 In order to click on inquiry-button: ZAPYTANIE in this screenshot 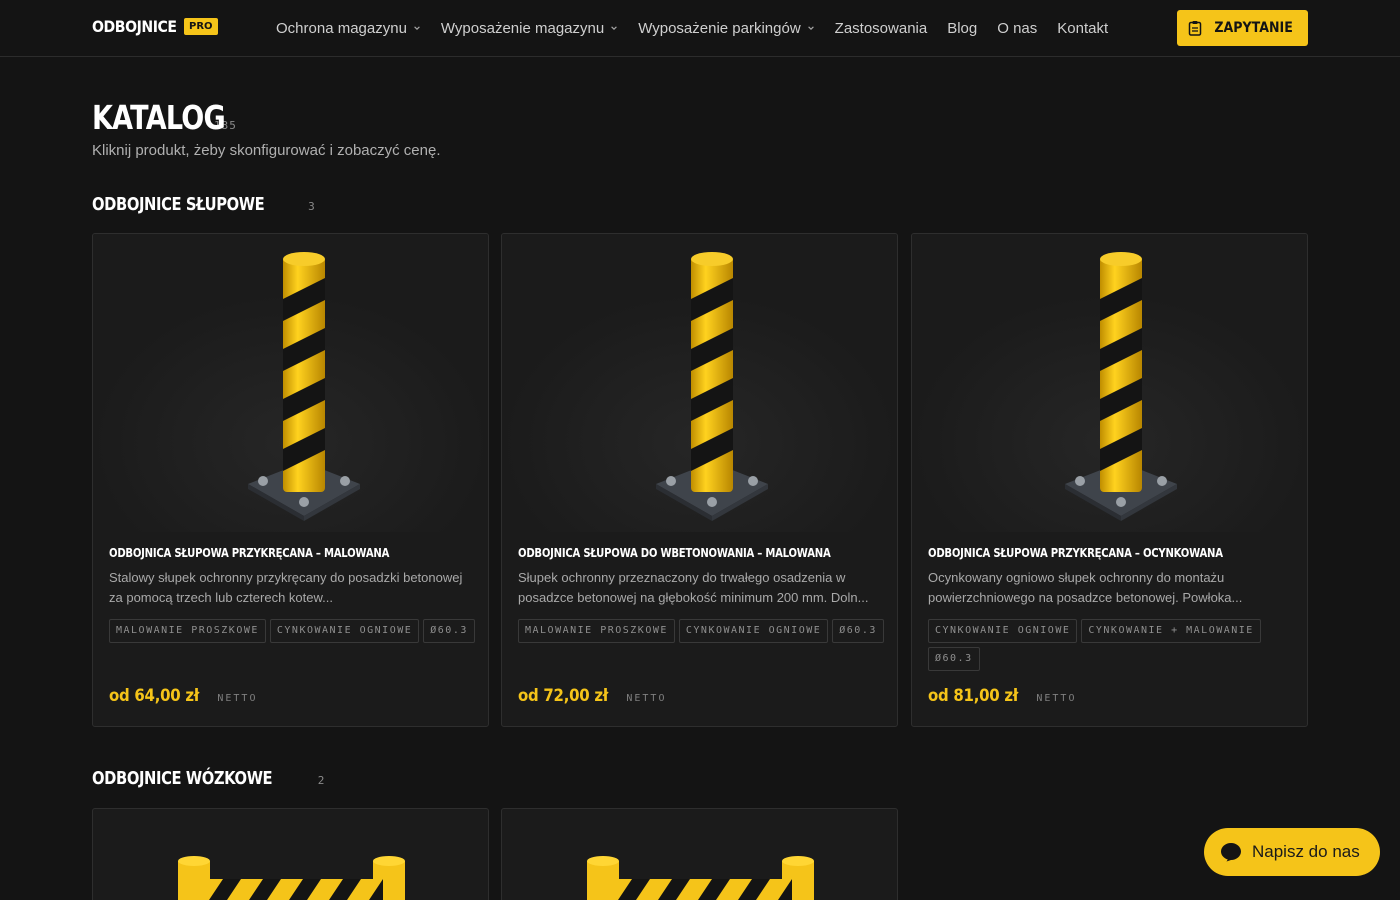, I will do `click(1242, 28)`.